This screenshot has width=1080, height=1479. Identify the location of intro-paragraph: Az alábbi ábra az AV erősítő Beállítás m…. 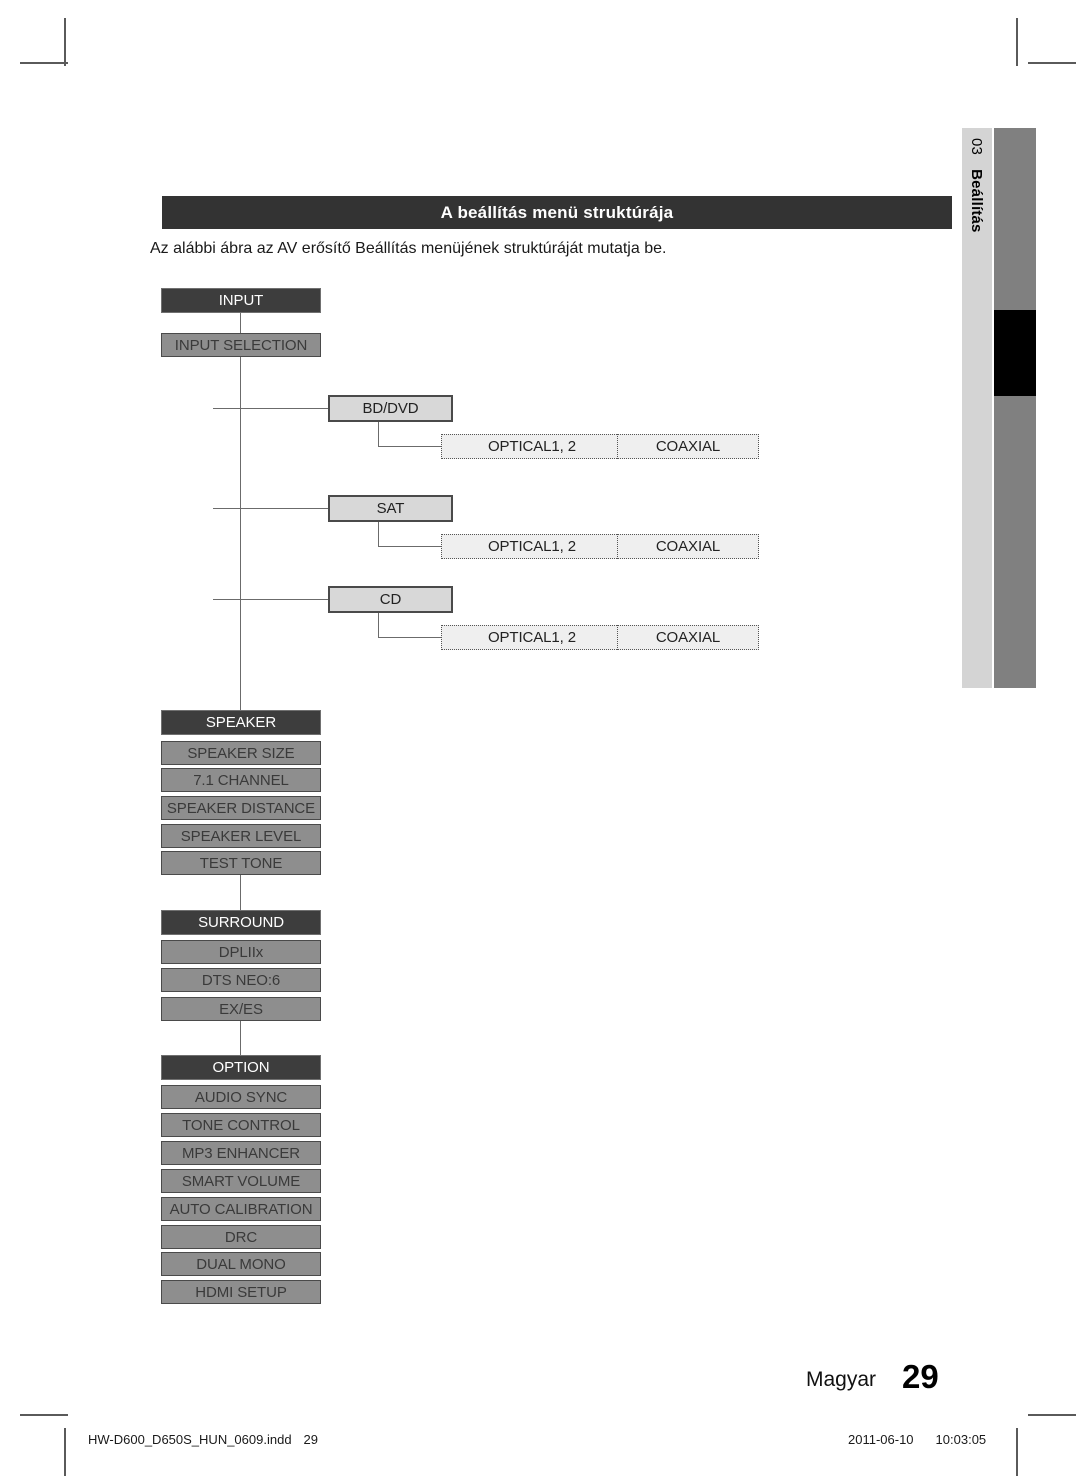
(408, 248).